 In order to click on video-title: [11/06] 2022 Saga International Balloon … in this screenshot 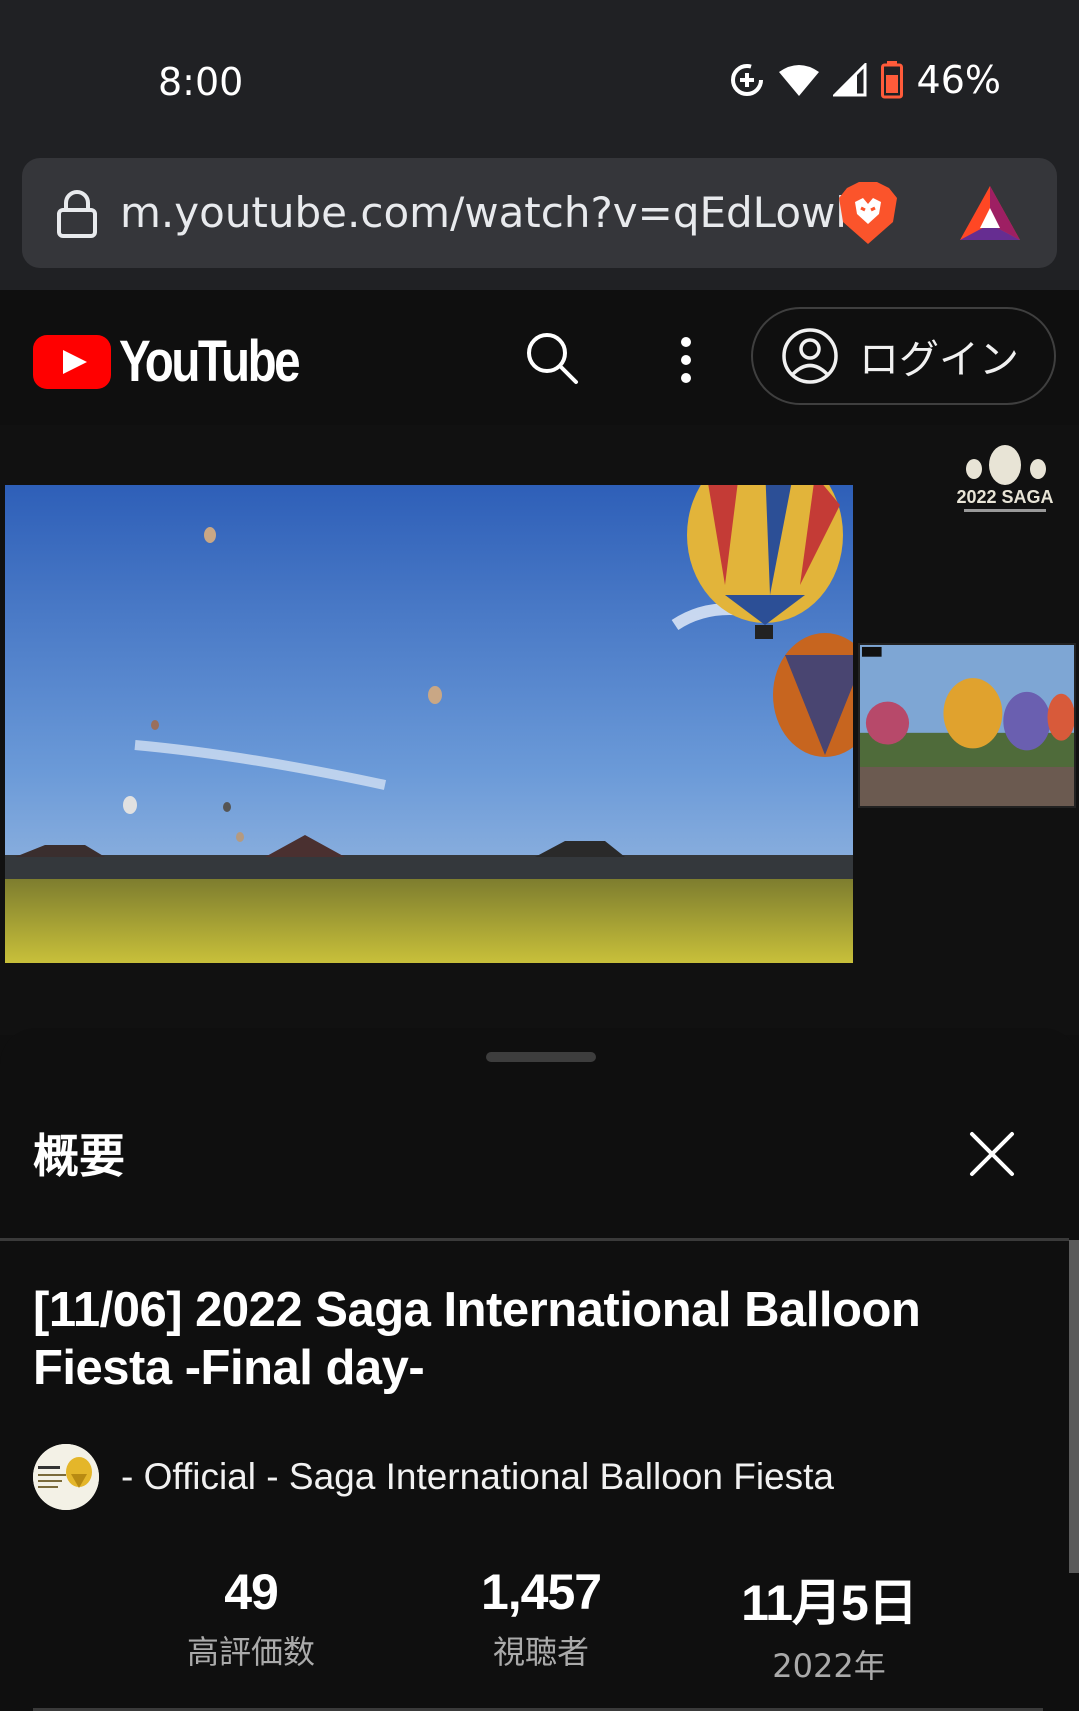, I will do `click(477, 1339)`.